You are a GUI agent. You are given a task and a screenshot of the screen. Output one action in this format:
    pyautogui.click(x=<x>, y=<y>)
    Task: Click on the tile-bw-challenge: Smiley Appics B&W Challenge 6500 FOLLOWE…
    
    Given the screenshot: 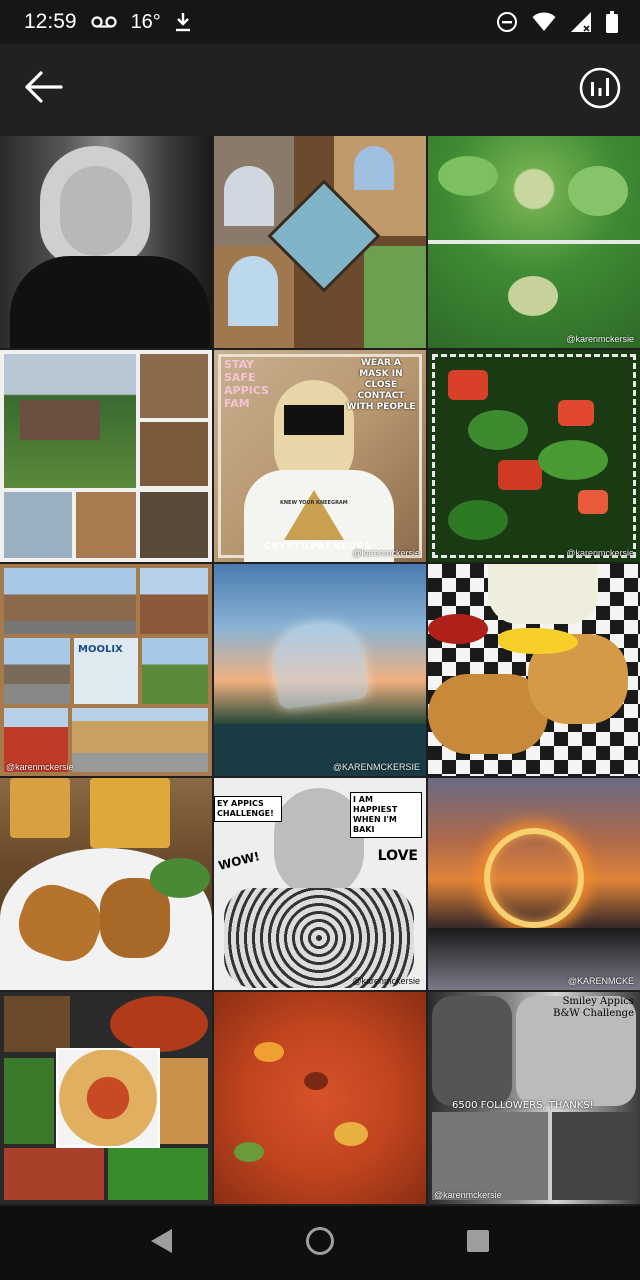 What is the action you would take?
    pyautogui.click(x=534, y=1098)
    